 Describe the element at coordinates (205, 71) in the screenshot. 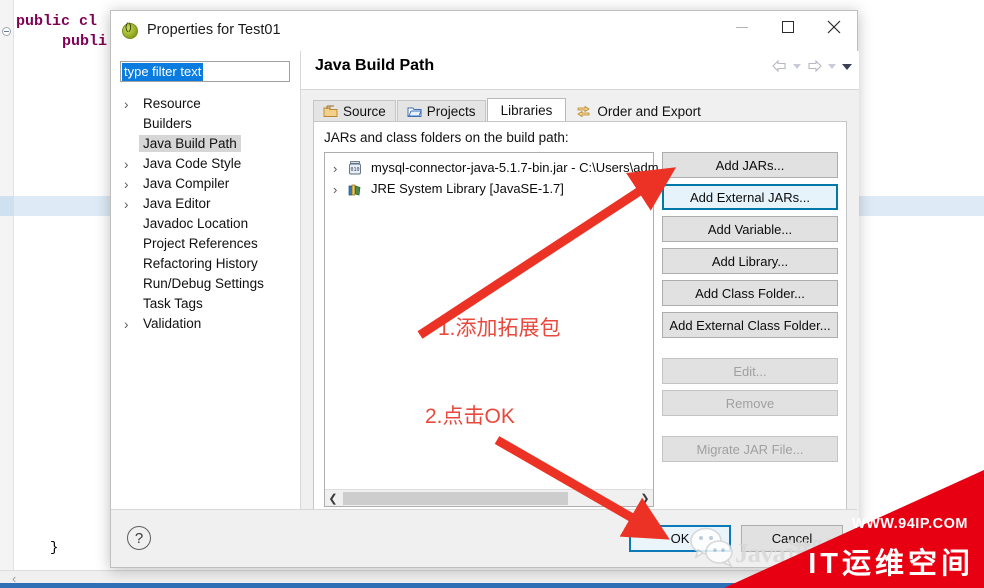

I see `filter-input: type filter text` at that location.